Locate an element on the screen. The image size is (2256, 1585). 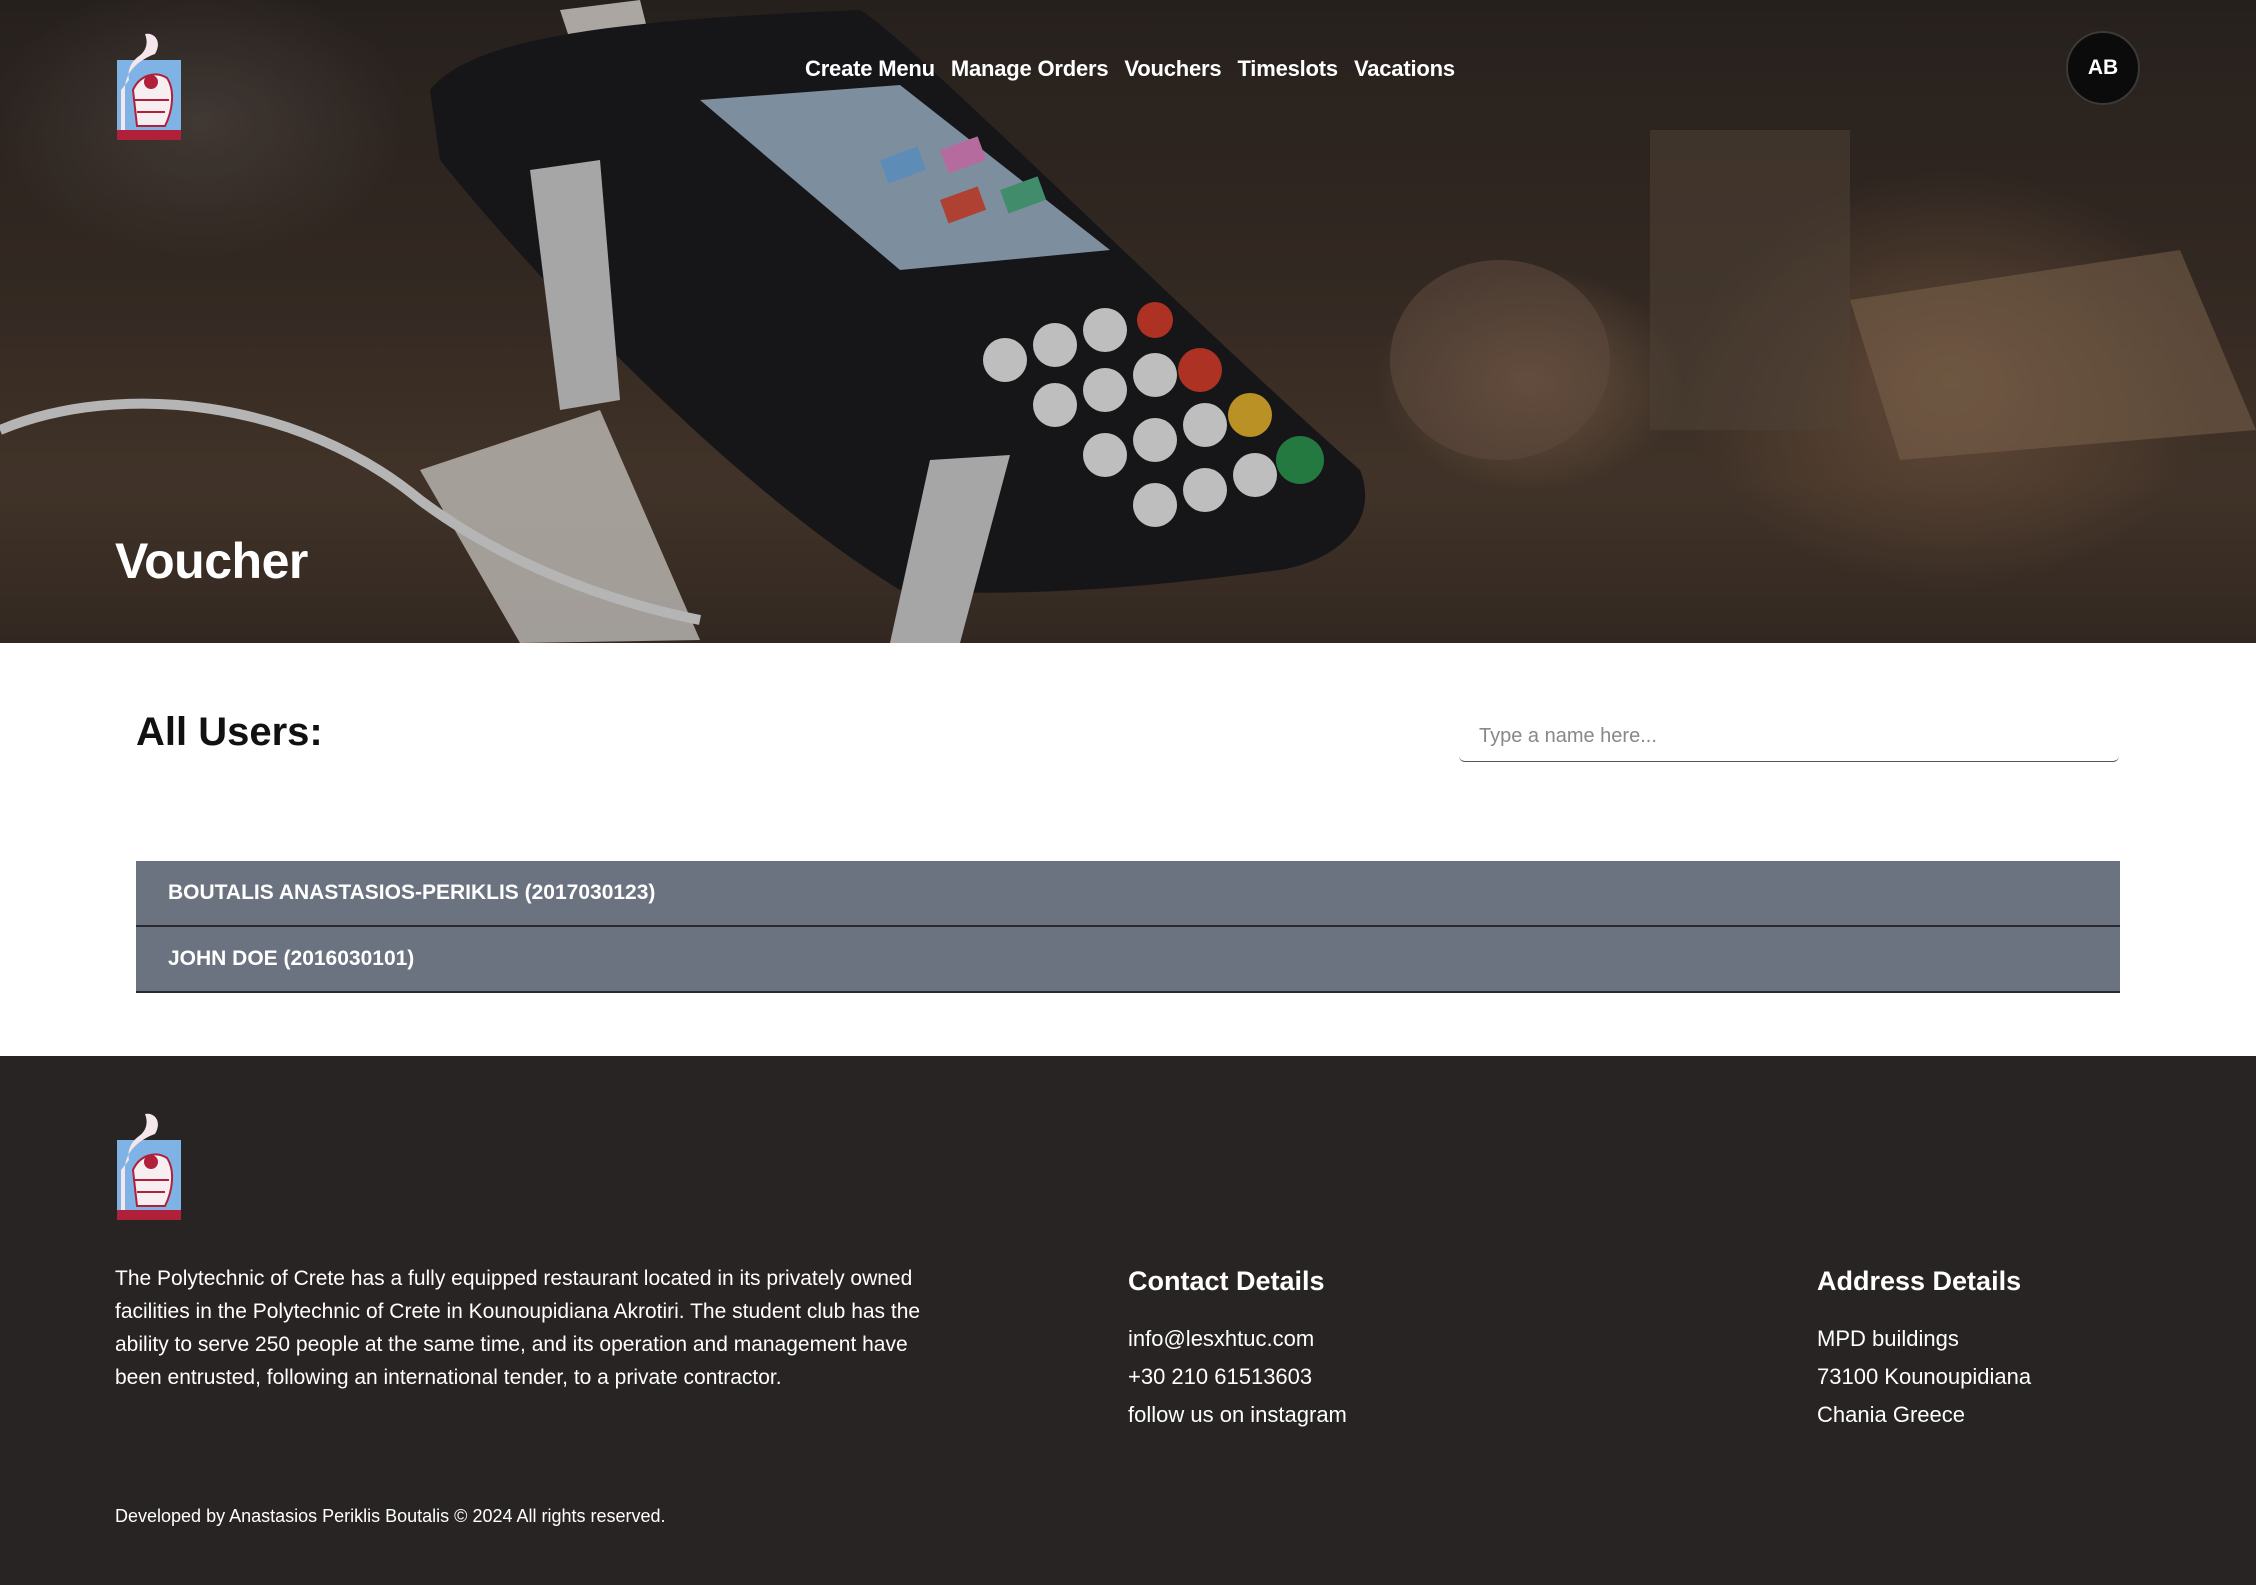
address-line: Chania Greece is located at coordinates (1891, 1414).